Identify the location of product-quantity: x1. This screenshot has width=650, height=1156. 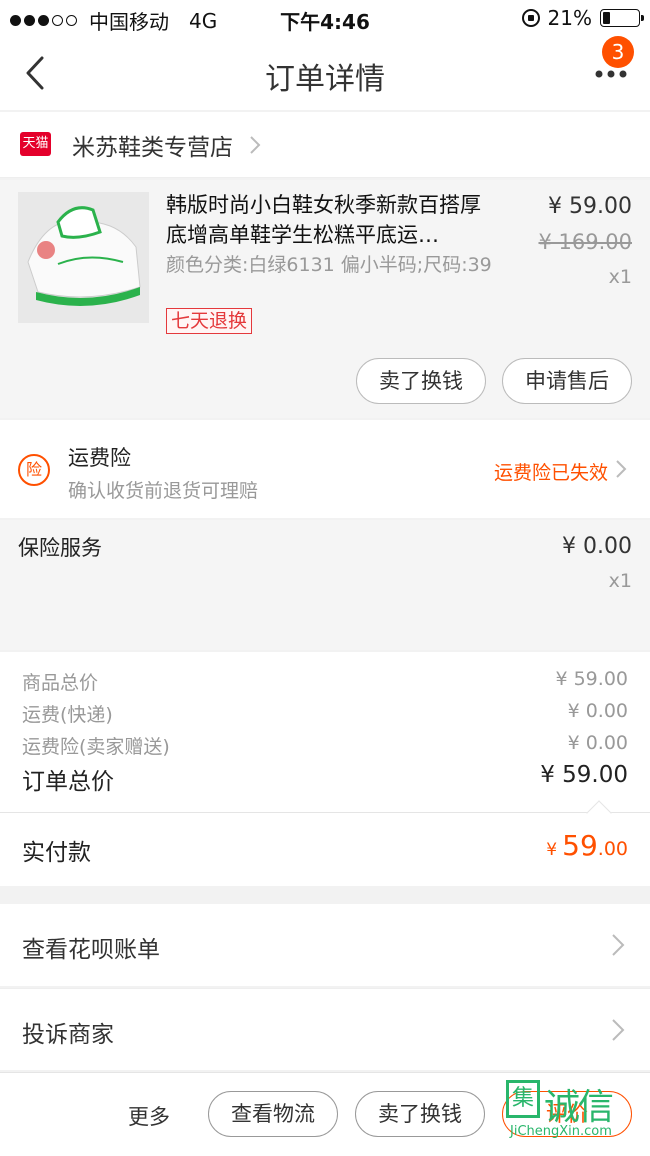
(620, 277).